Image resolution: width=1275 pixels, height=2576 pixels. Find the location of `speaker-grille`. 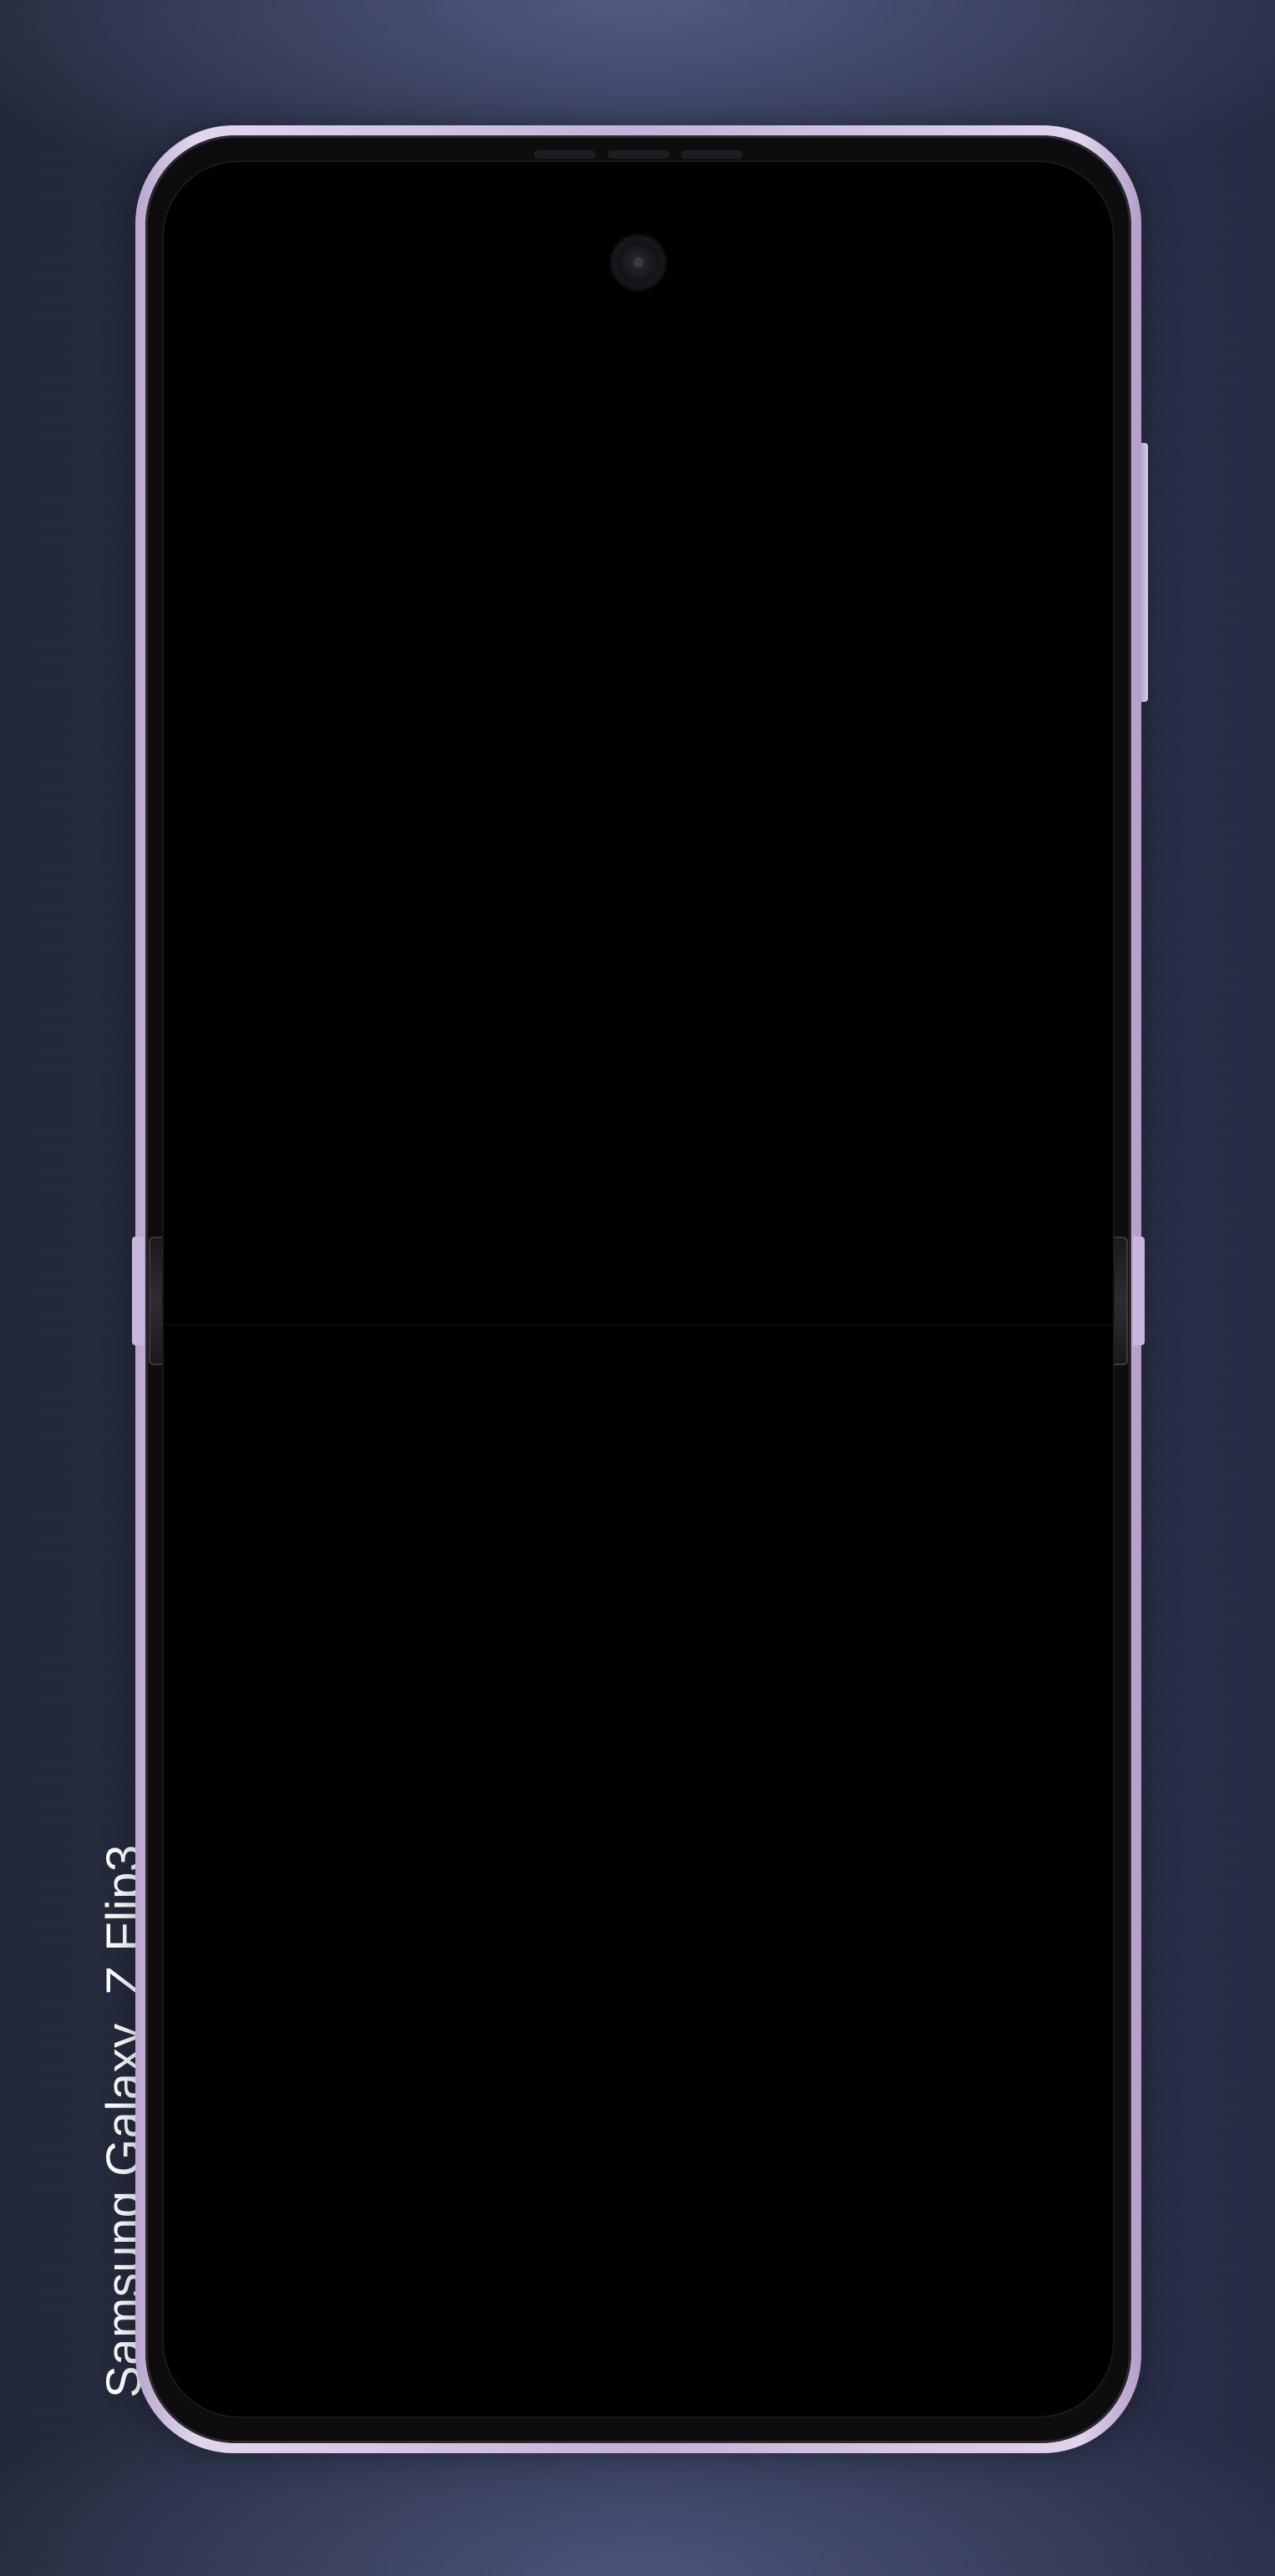

speaker-grille is located at coordinates (638, 154).